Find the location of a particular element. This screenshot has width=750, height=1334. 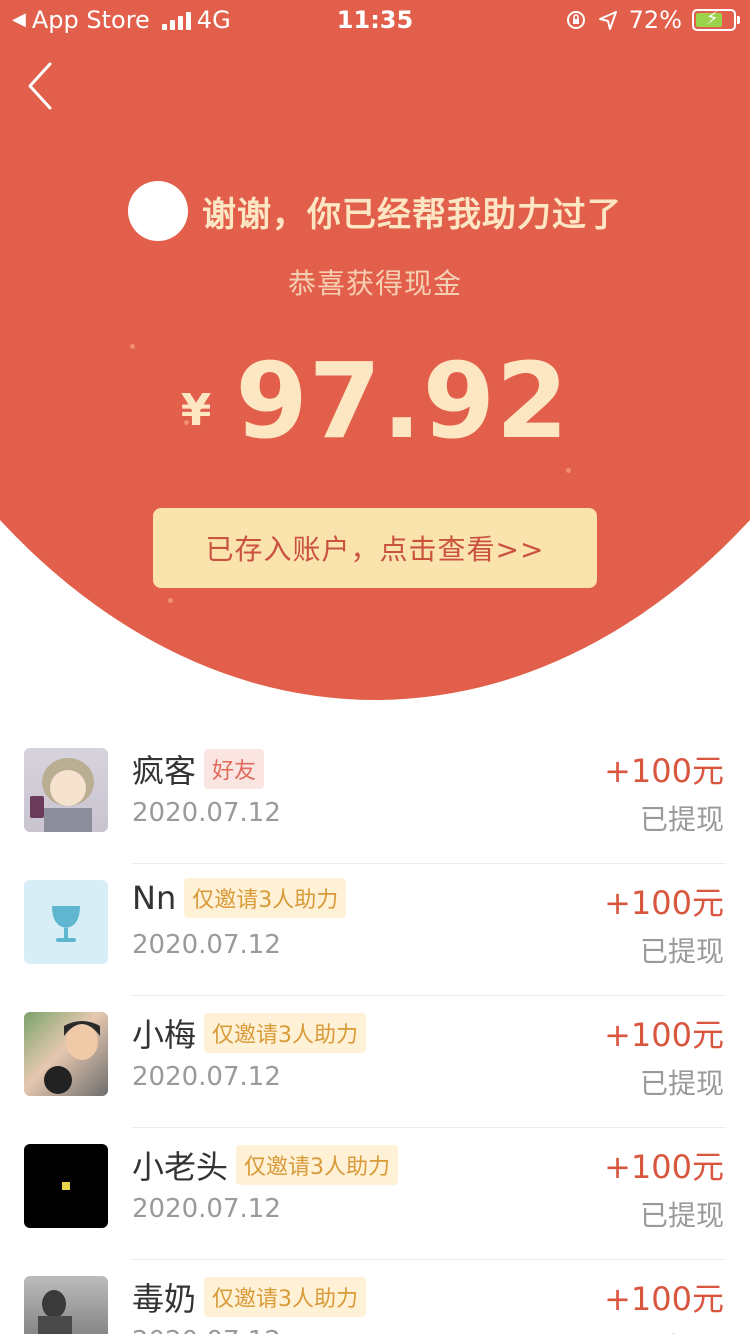

user-name: 疯客 is located at coordinates (164, 771).